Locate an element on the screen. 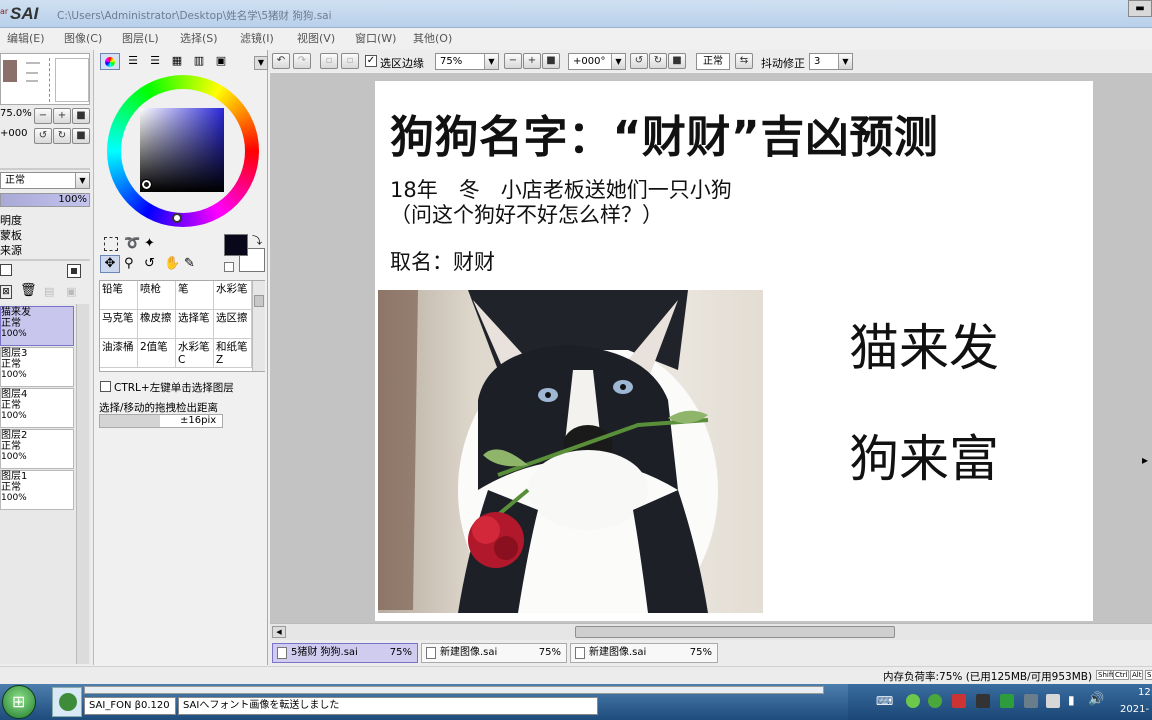 The width and height of the screenshot is (1152, 720). new-layer-button is located at coordinates (74, 271).